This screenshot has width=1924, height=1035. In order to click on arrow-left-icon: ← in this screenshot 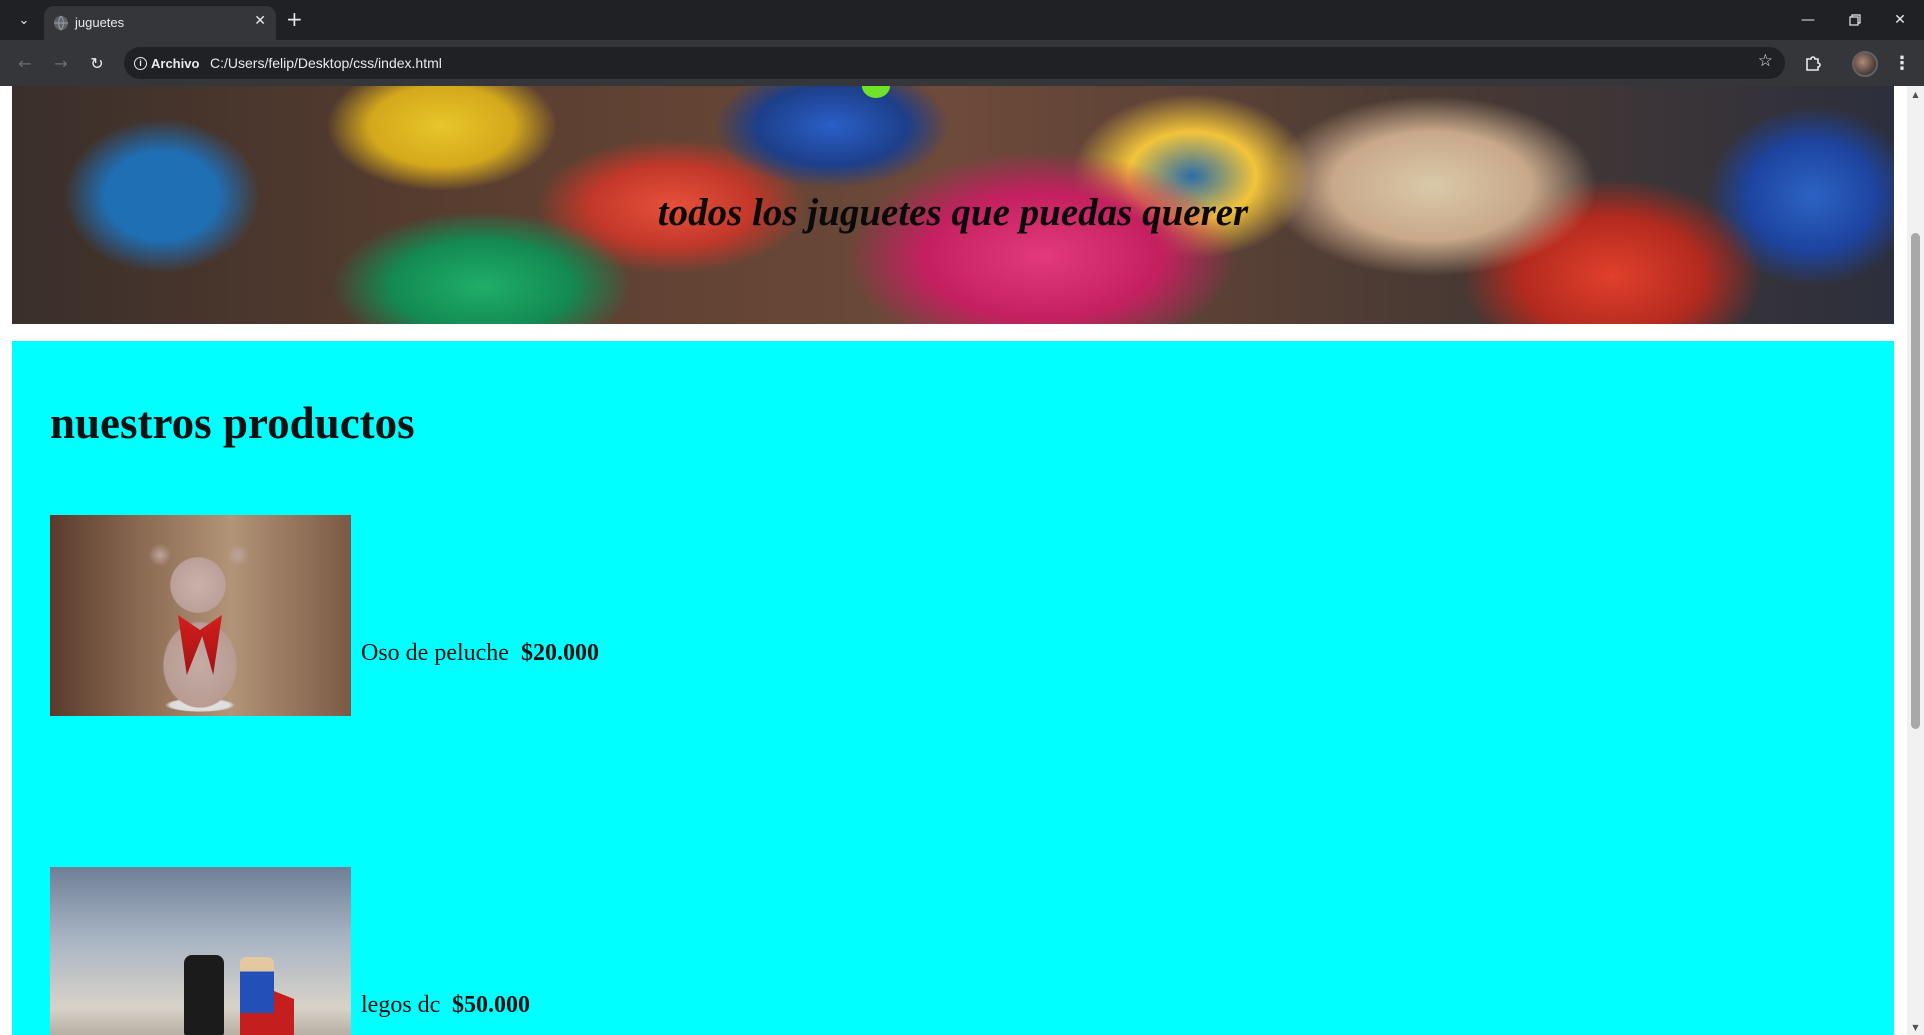, I will do `click(25, 63)`.